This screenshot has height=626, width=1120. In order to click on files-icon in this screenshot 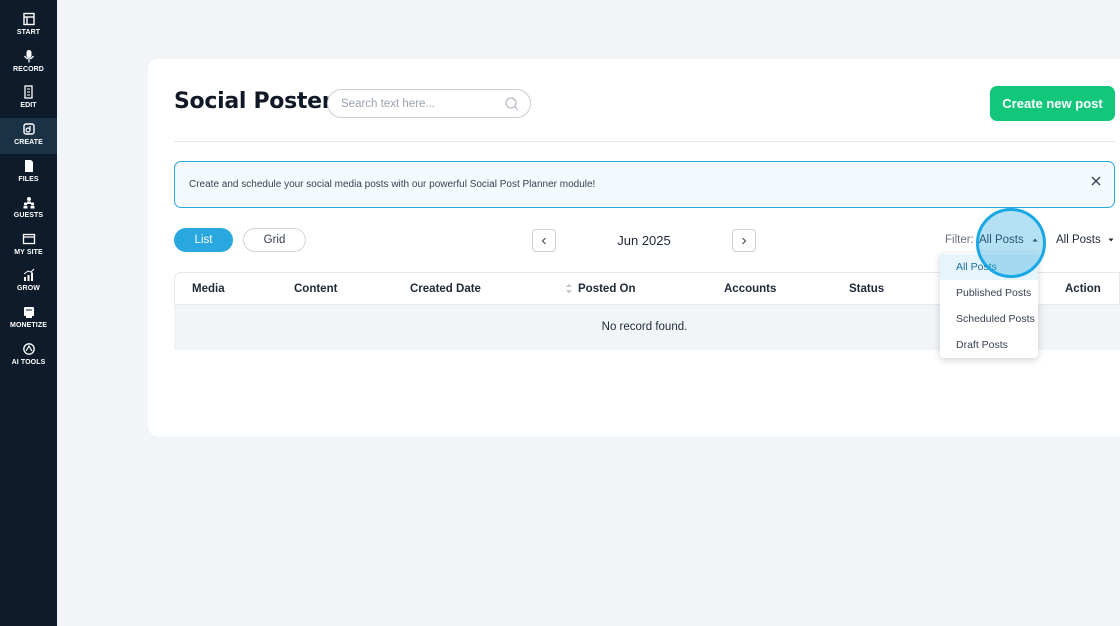, I will do `click(28, 166)`.